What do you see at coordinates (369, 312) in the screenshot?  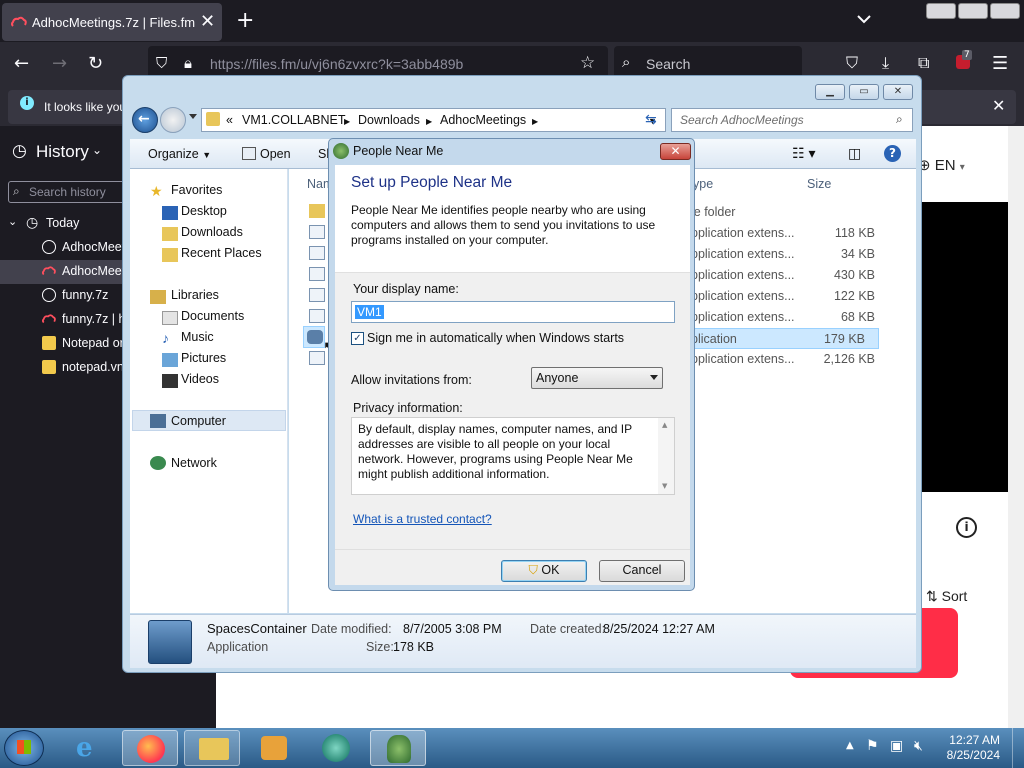 I see `display-name-value: VM1` at bounding box center [369, 312].